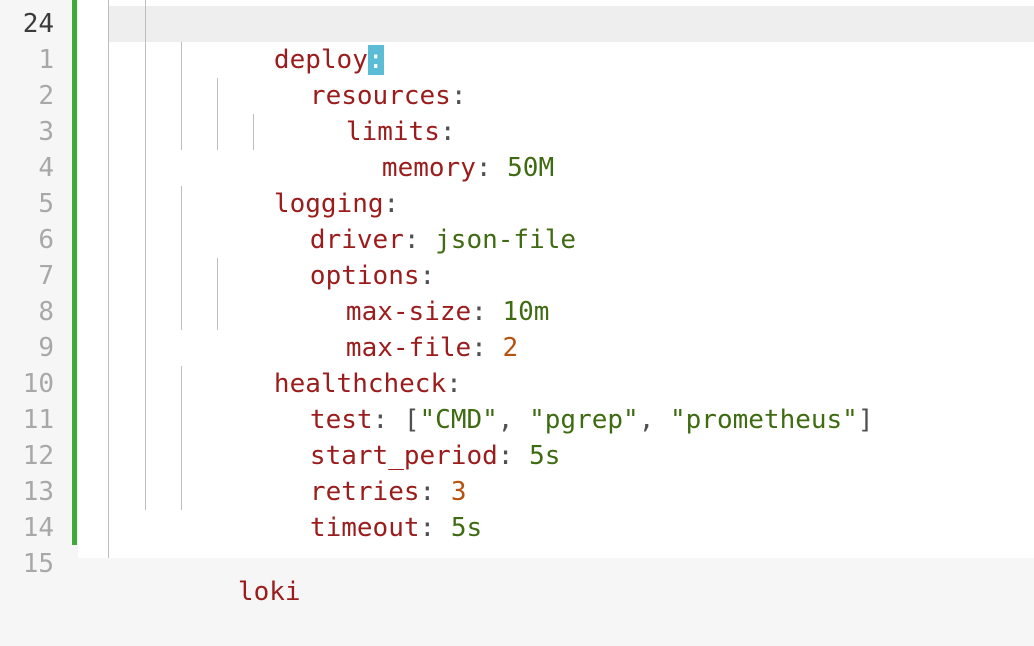  Describe the element at coordinates (385, 328) in the screenshot. I see `code-line: max-file: 2` at that location.